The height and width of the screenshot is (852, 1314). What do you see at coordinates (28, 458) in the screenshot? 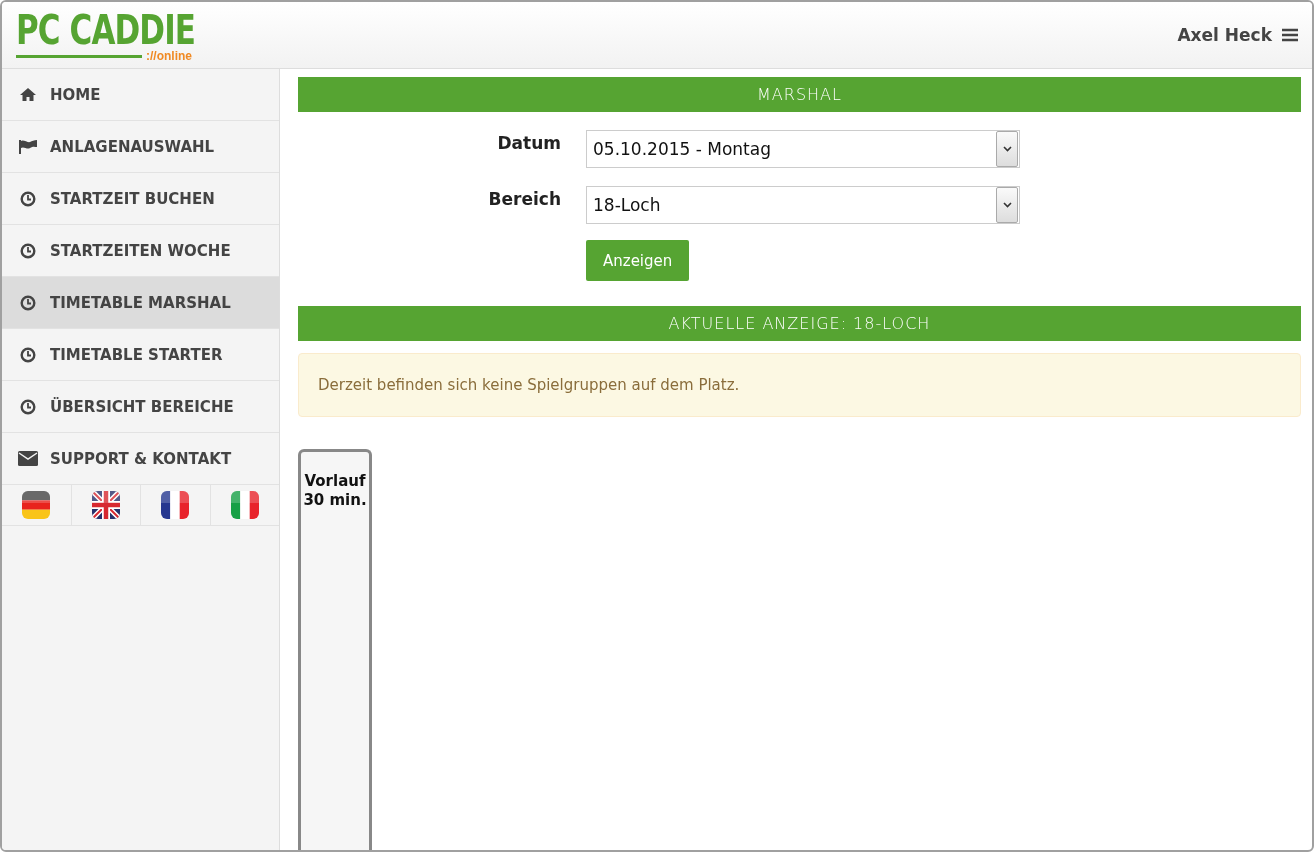
I see `envelope-icon` at bounding box center [28, 458].